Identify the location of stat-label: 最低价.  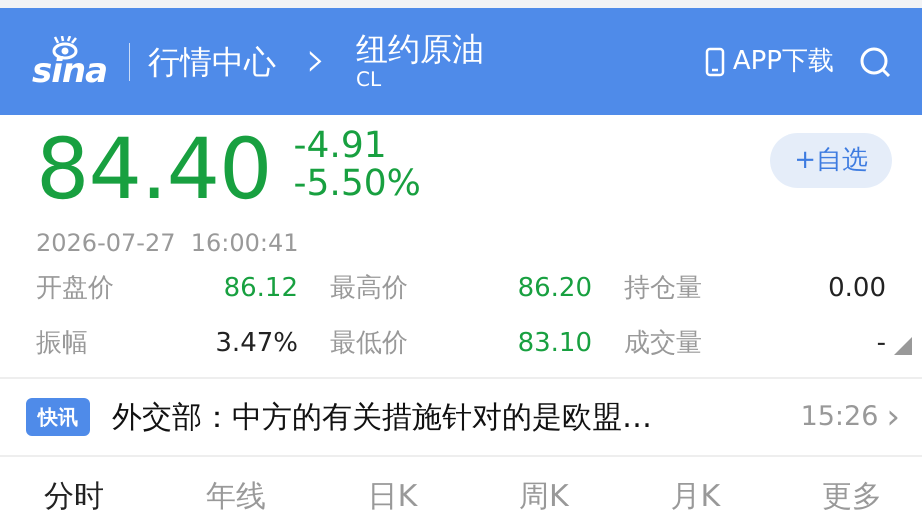
(369, 343).